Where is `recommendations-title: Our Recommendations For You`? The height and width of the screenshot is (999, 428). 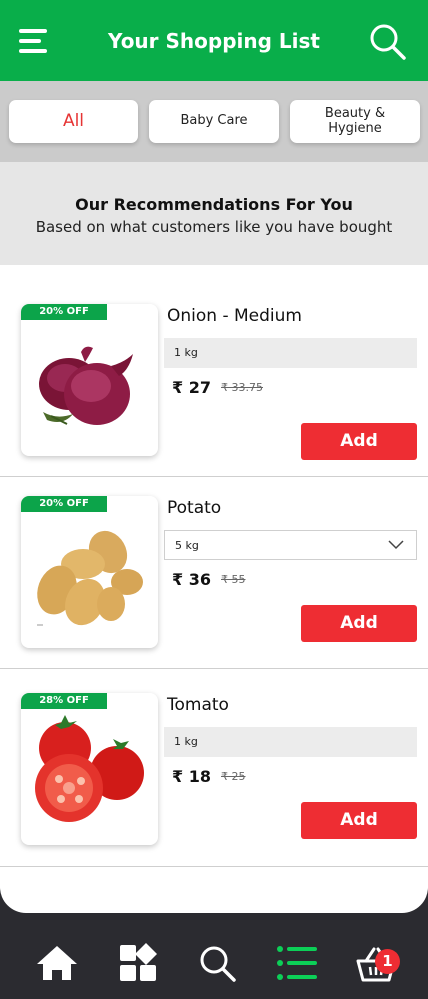 recommendations-title: Our Recommendations For You is located at coordinates (214, 204).